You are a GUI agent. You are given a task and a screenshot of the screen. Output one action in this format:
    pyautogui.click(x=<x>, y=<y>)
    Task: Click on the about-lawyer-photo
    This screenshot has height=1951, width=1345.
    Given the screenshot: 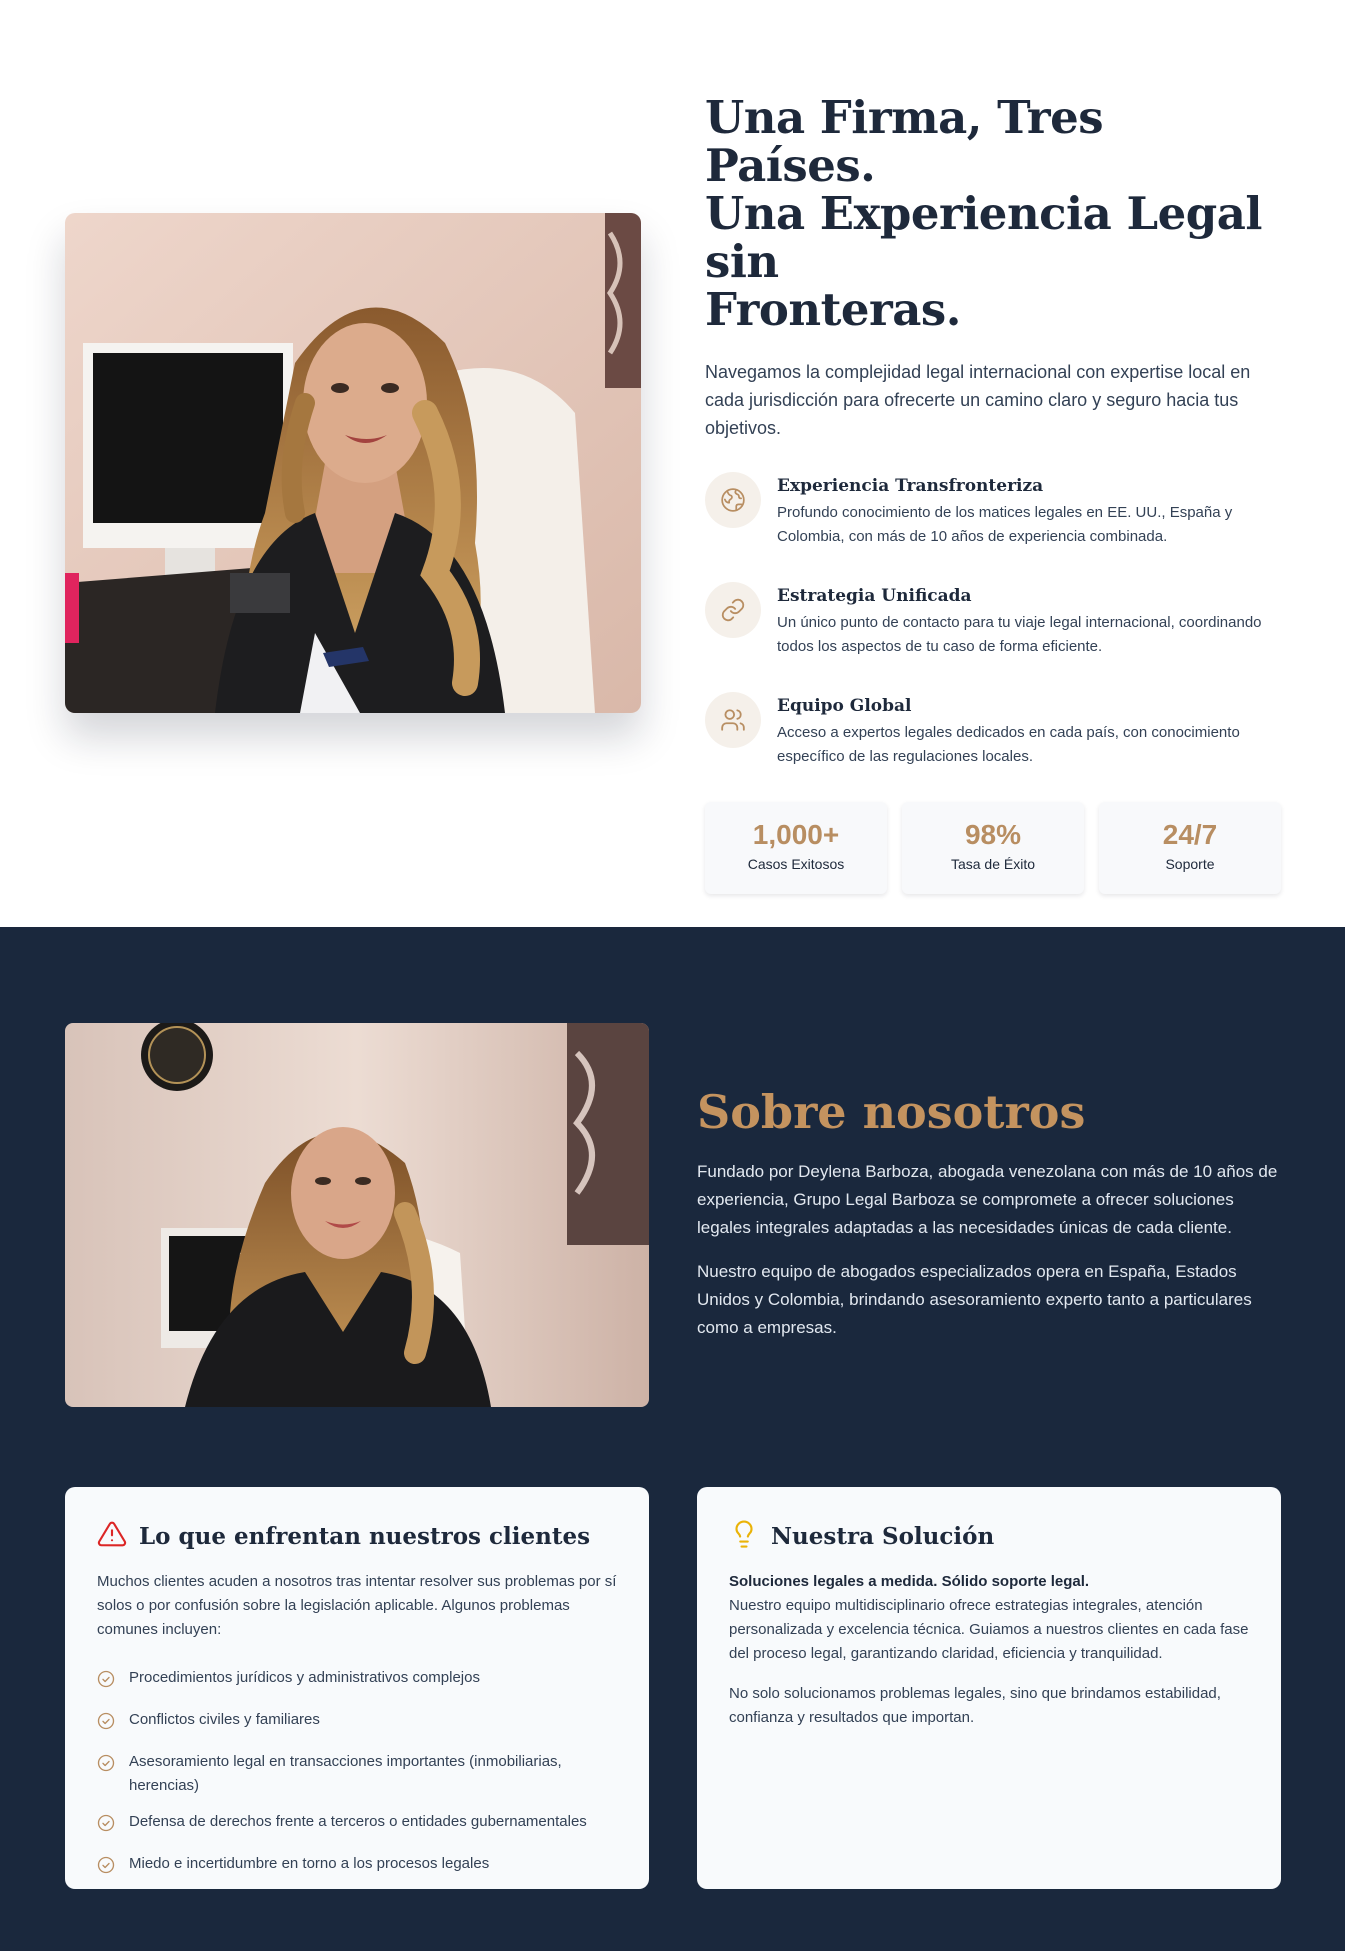 What is the action you would take?
    pyautogui.click(x=357, y=1215)
    